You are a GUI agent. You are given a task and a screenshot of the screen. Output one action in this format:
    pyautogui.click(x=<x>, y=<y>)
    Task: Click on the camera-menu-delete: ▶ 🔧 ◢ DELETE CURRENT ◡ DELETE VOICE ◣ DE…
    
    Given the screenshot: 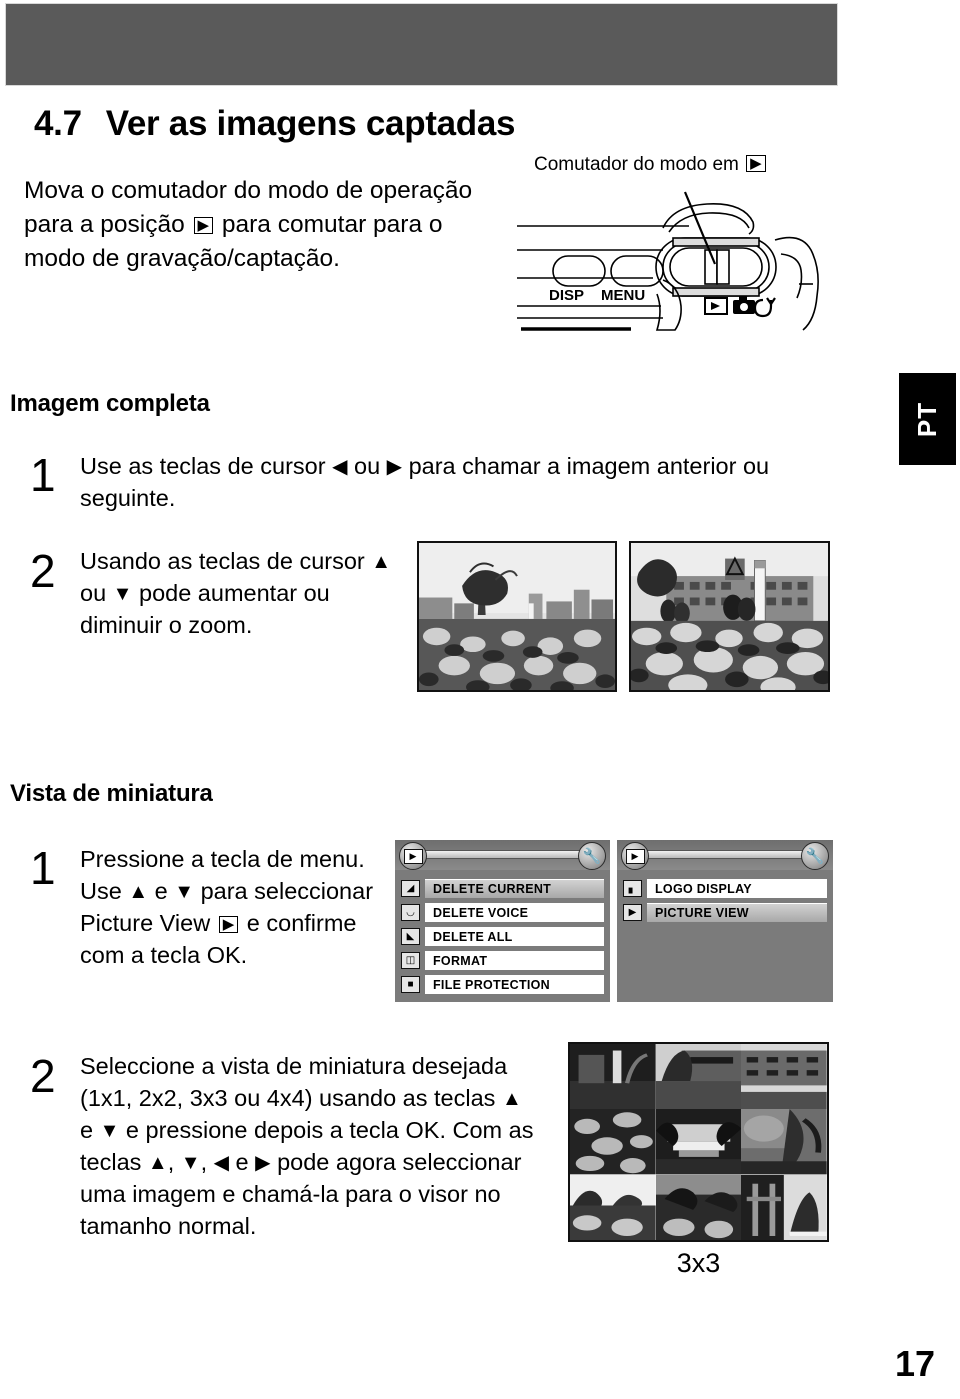 What is the action you would take?
    pyautogui.click(x=502, y=921)
    